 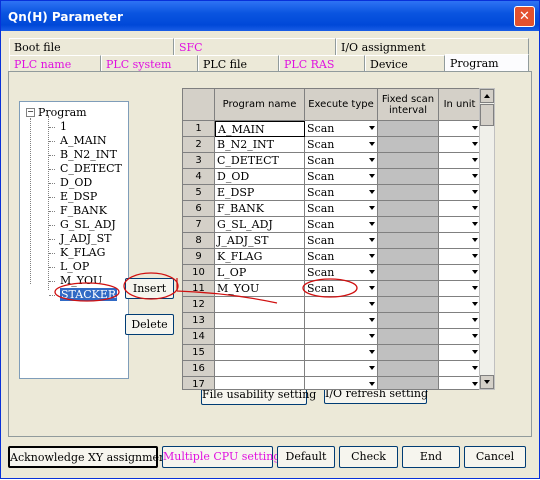 What do you see at coordinates (87, 292) in the screenshot?
I see `annotation-circle-stacker` at bounding box center [87, 292].